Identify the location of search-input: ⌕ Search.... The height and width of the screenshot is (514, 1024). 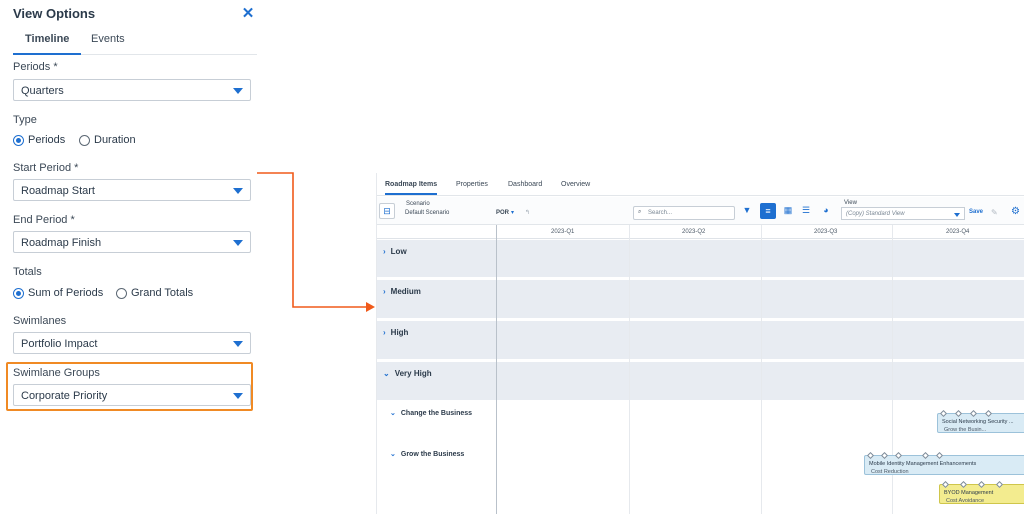
(684, 213).